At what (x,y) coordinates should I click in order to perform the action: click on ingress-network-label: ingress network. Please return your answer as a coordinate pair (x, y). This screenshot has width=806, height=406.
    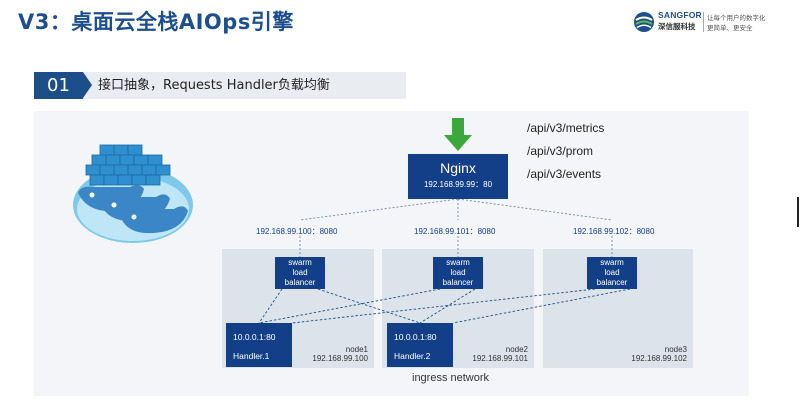
    Looking at the image, I should click on (451, 378).